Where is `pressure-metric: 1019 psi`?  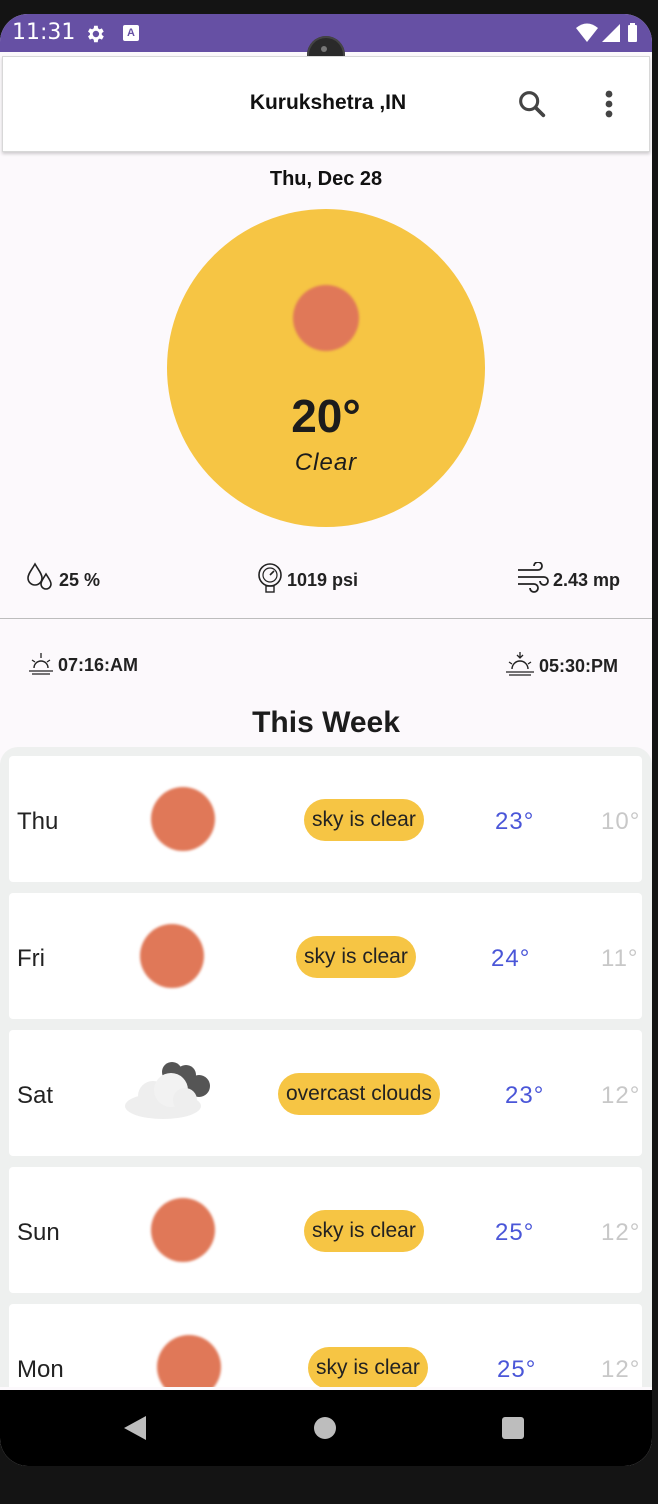 pressure-metric: 1019 psi is located at coordinates (307, 580).